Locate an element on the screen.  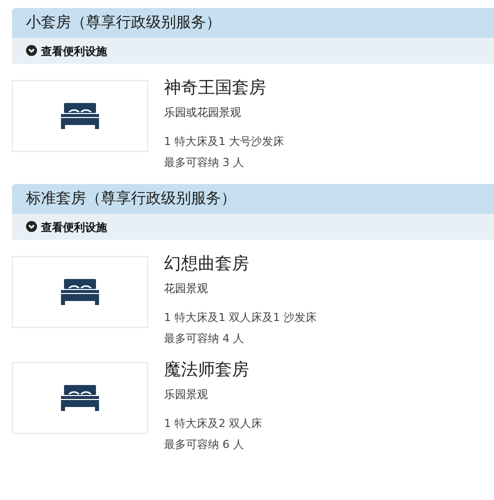
room-name: 幻想曲套房 is located at coordinates (207, 264).